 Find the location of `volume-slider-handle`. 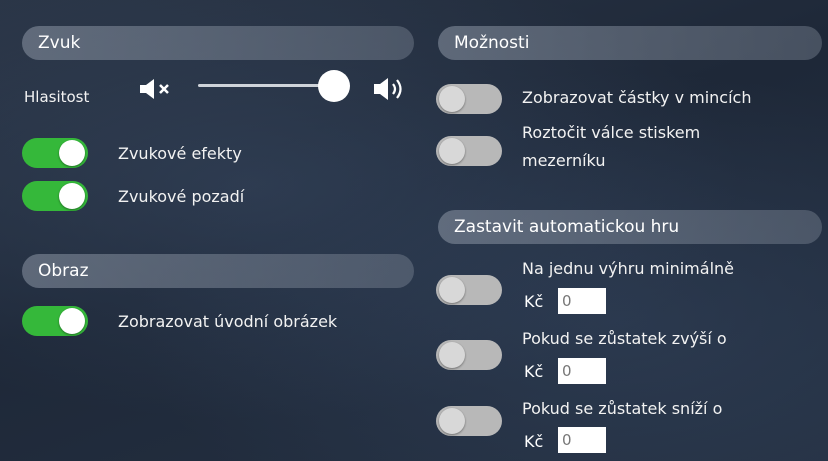

volume-slider-handle is located at coordinates (334, 86).